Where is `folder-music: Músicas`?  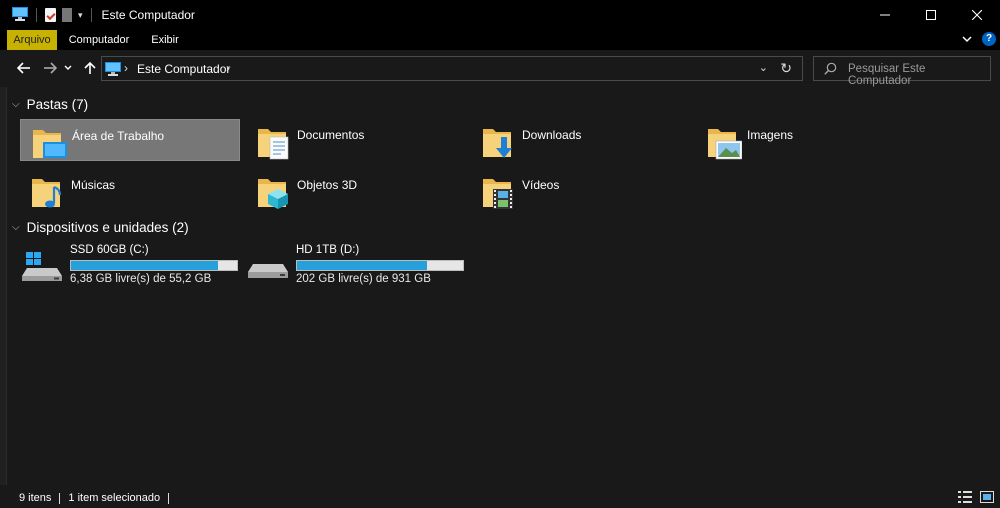 folder-music: Músicas is located at coordinates (130, 190).